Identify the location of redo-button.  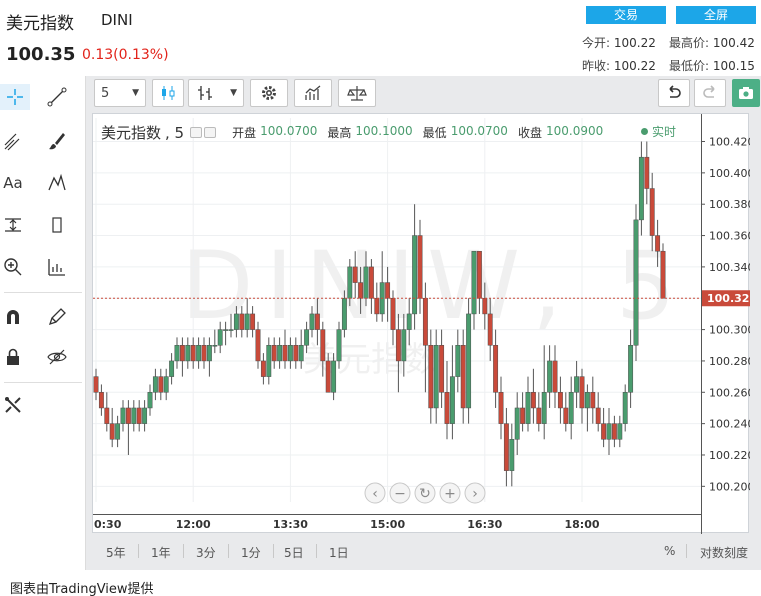
(710, 93).